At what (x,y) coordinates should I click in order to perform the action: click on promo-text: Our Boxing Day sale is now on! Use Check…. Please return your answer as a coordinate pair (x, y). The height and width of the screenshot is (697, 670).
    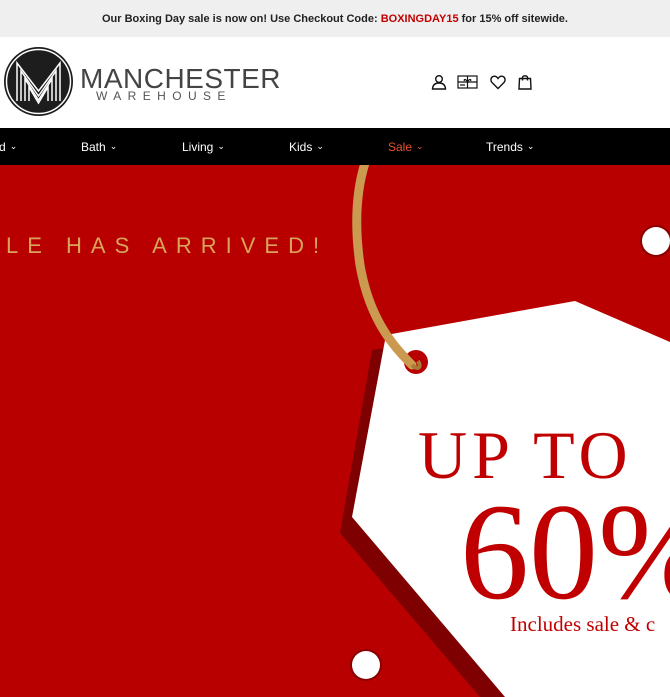
    Looking at the image, I should click on (241, 18).